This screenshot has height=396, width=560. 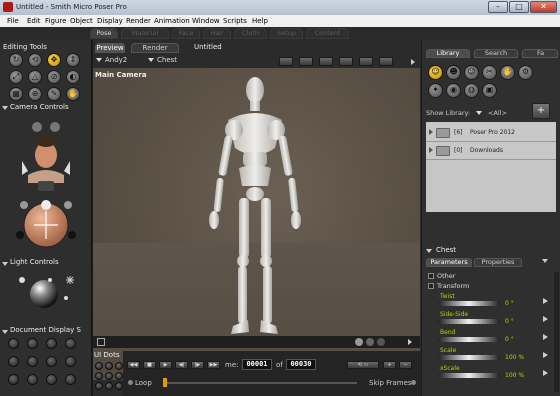 I want to click on room-tab-cloth: Cloth, so click(x=250, y=33).